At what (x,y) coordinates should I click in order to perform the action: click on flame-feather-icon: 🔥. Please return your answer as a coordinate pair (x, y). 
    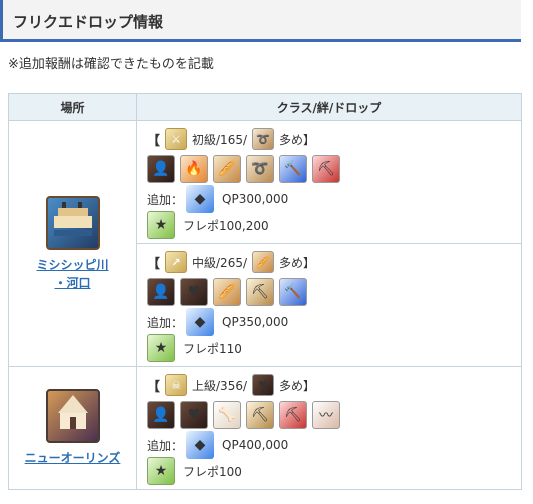
    Looking at the image, I should click on (194, 169).